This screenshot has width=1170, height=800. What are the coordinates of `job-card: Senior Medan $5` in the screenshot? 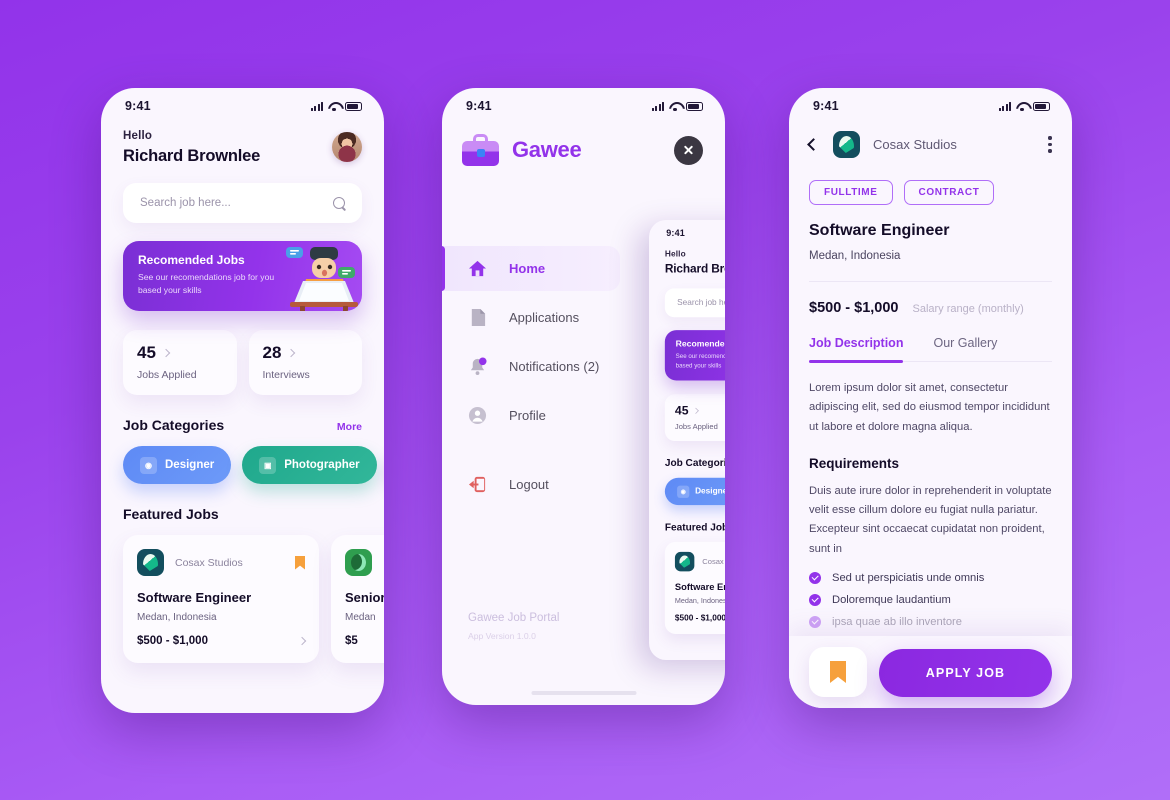 It's located at (357, 599).